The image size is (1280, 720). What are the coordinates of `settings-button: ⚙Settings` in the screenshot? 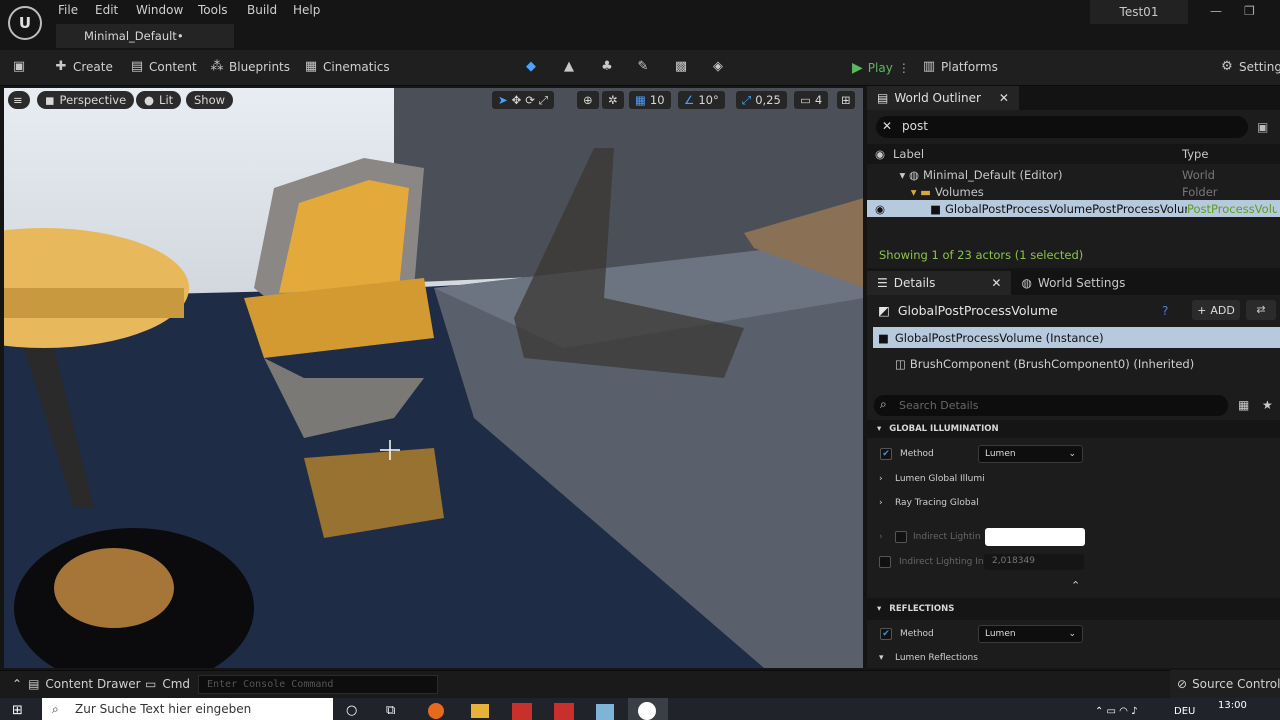 It's located at (1250, 67).